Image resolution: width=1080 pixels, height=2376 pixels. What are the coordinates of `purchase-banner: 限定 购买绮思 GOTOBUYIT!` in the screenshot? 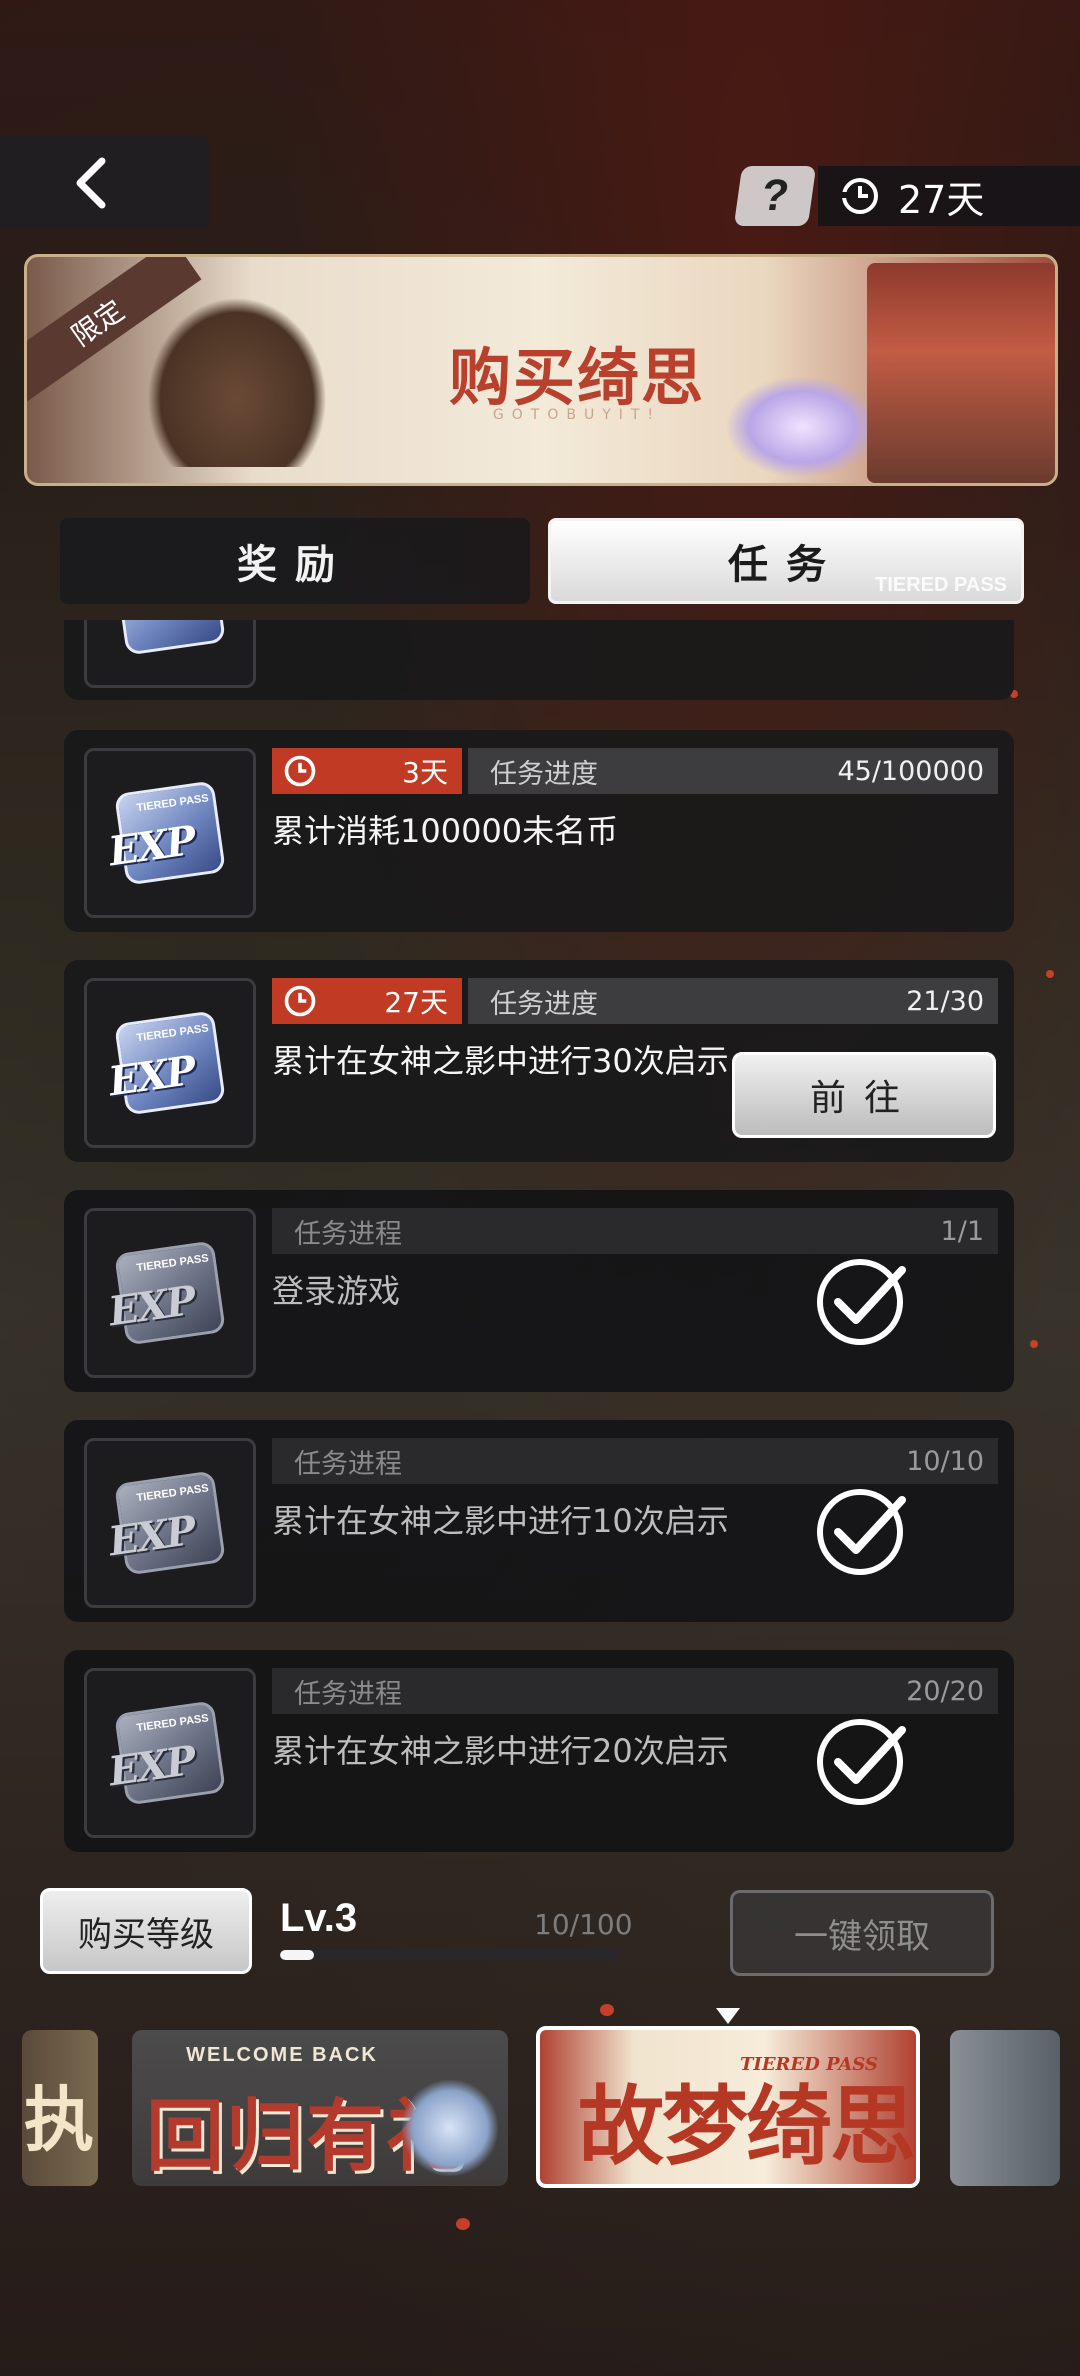 It's located at (541, 370).